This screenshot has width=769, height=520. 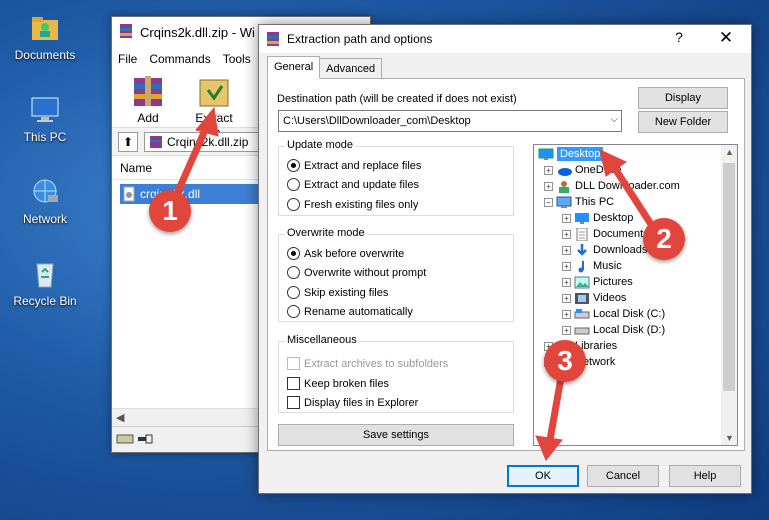 What do you see at coordinates (565, 361) in the screenshot?
I see `step-badge-3: 3` at bounding box center [565, 361].